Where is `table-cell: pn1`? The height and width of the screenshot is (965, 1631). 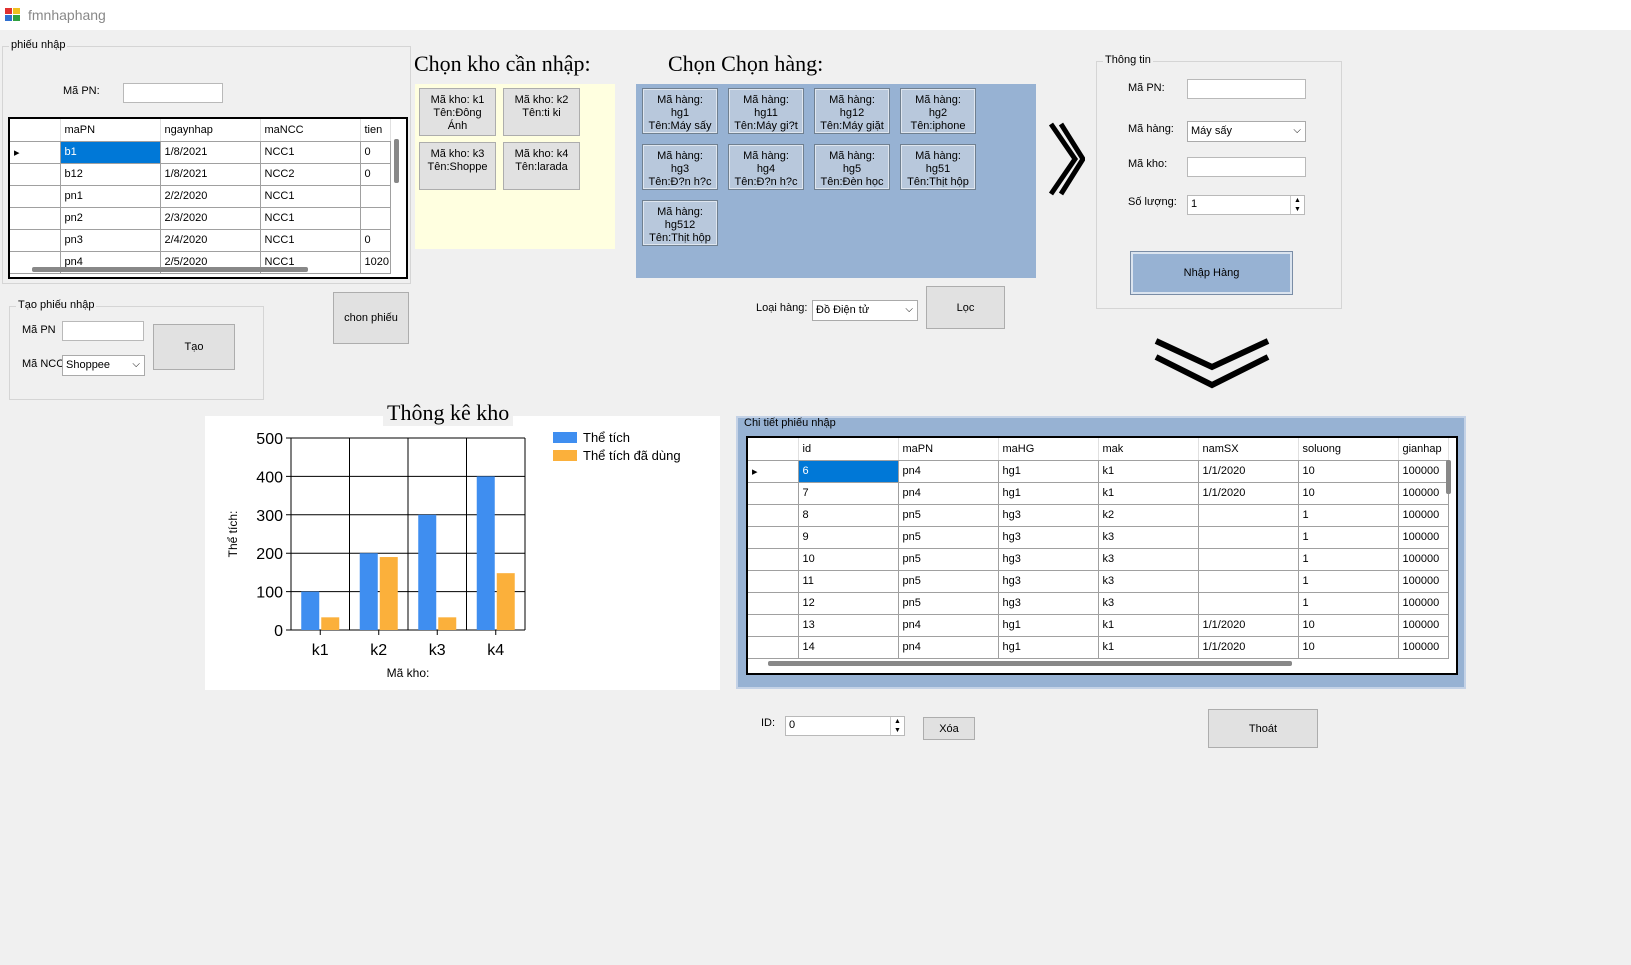 table-cell: pn1 is located at coordinates (110, 196).